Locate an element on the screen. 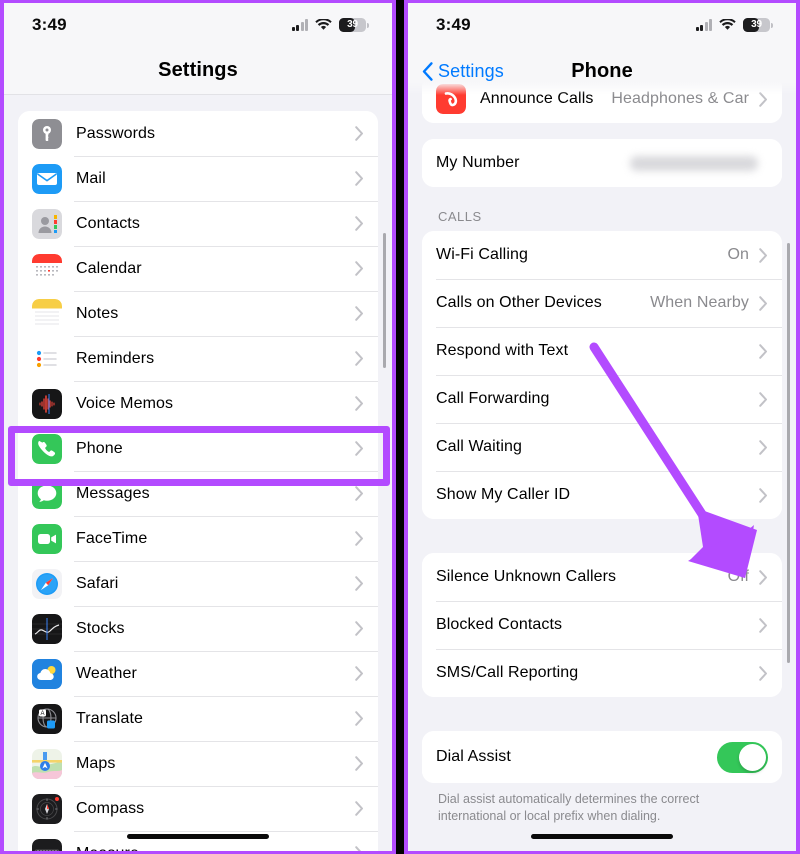 The width and height of the screenshot is (800, 854). settings-row-passwords: Passwords is located at coordinates (198, 133).